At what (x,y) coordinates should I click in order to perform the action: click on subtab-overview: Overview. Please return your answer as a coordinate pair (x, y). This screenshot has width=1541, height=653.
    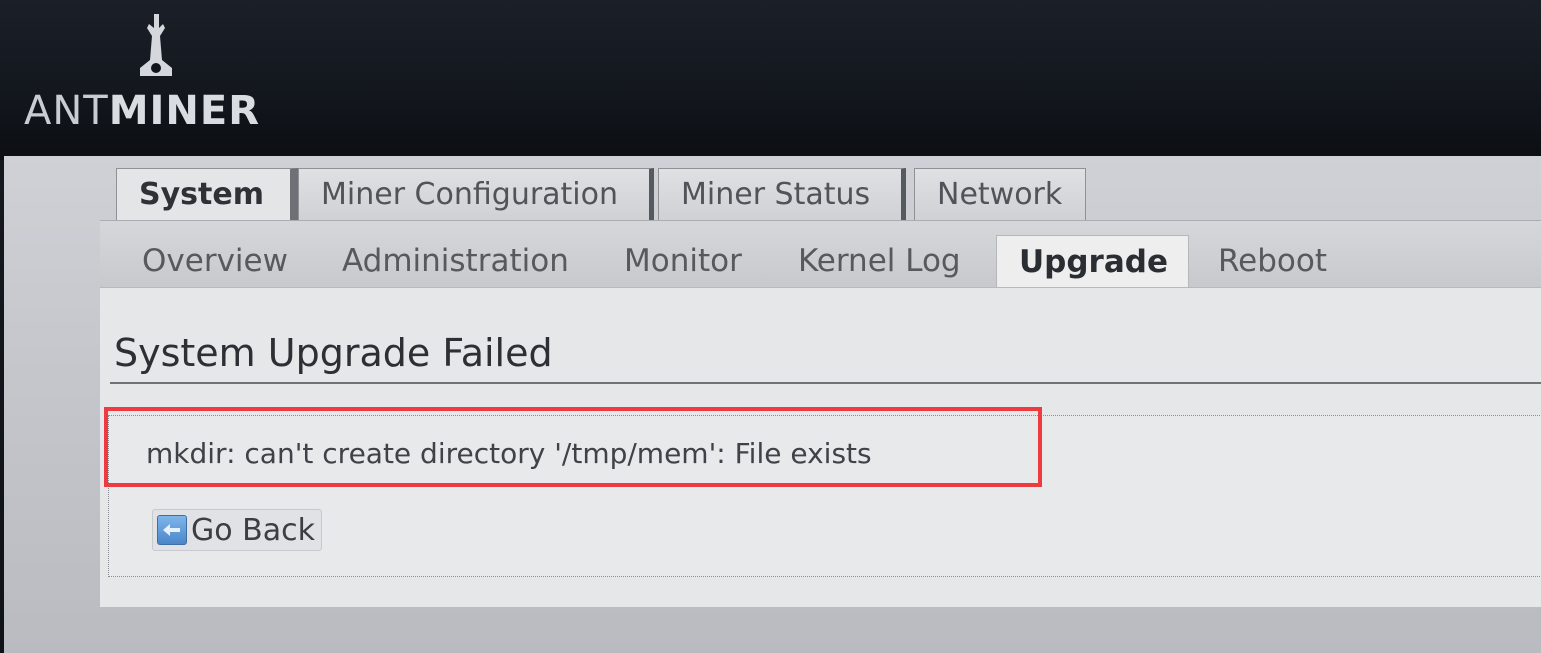
    Looking at the image, I should click on (215, 261).